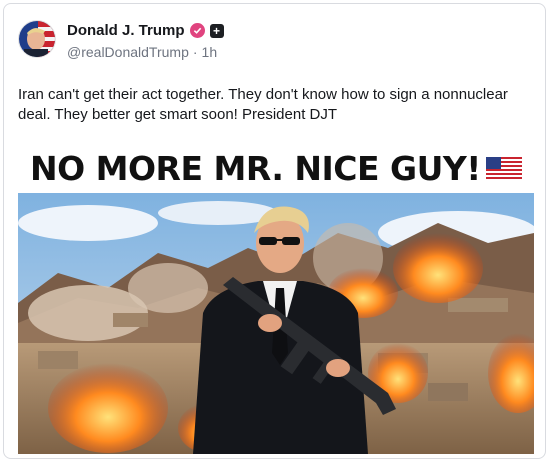  I want to click on author-handle: @realDonaldTrump, so click(128, 52).